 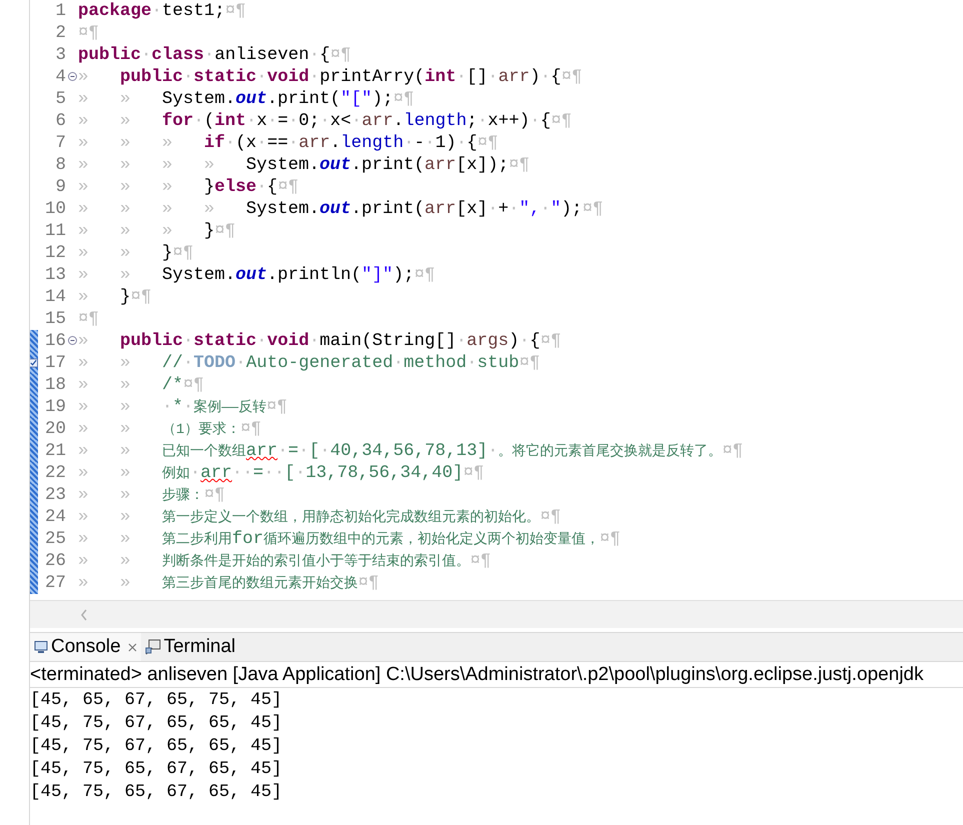 I want to click on line-number: 1, so click(x=60, y=11).